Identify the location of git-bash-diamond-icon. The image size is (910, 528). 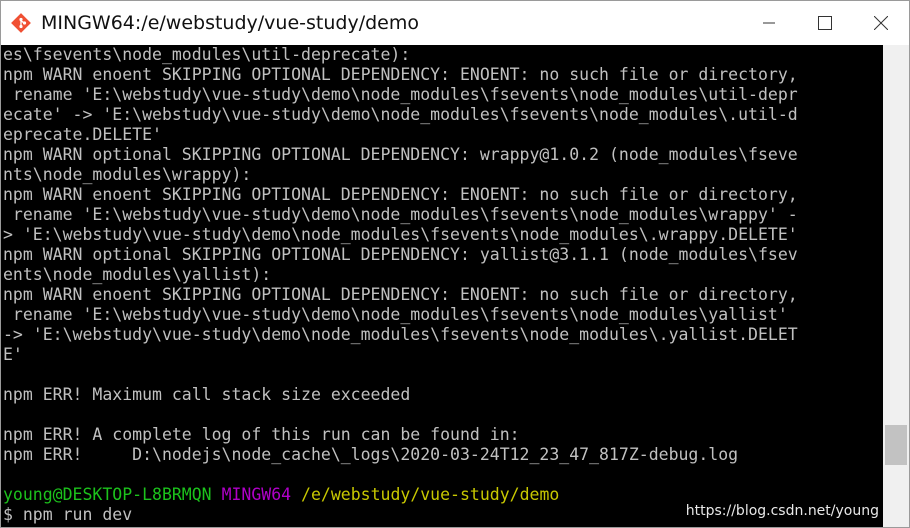
(21, 23).